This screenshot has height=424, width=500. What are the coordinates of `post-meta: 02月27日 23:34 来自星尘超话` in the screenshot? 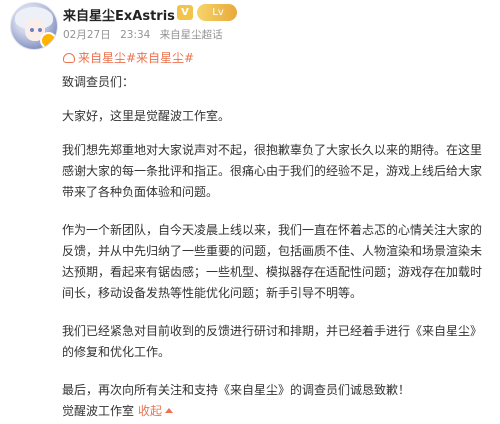 It's located at (146, 34).